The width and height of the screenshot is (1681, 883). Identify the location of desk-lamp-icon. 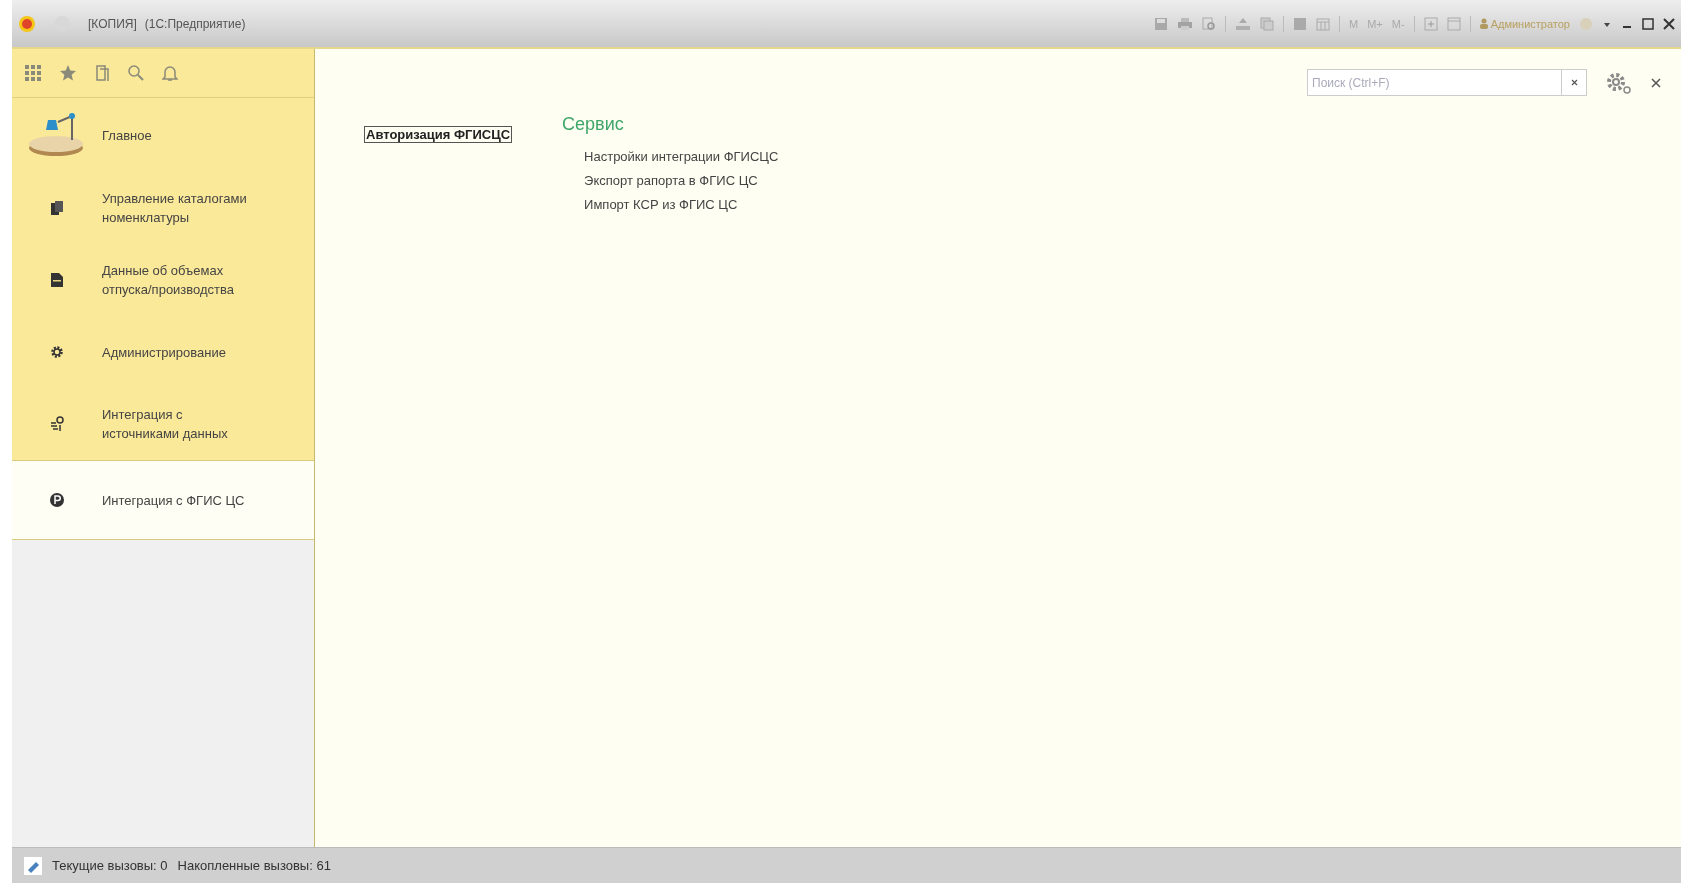
(57, 135).